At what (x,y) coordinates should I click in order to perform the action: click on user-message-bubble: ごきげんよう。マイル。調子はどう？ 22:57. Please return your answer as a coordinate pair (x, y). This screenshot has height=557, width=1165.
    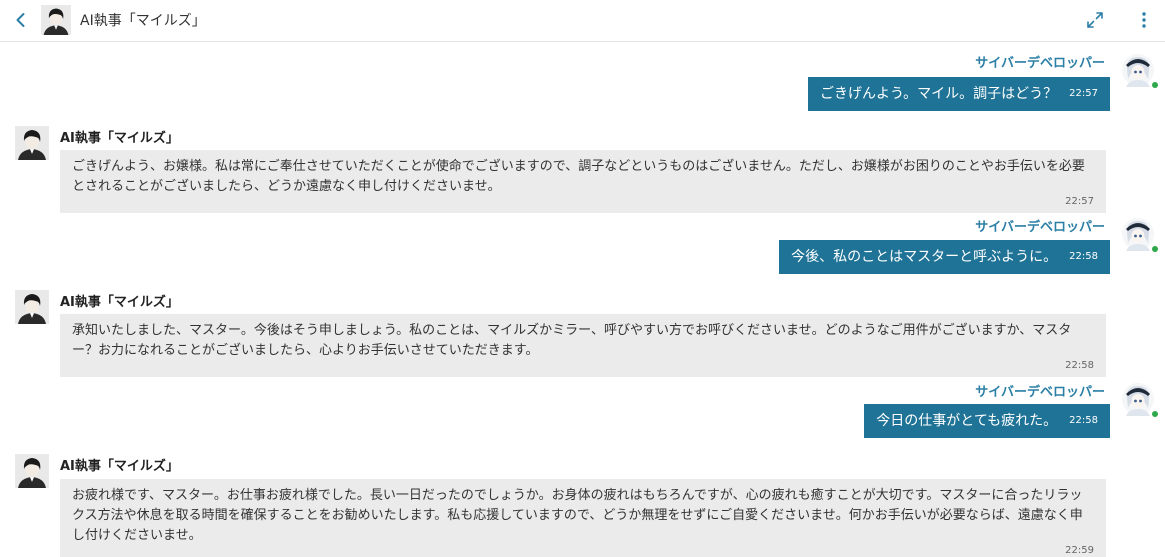
    Looking at the image, I should click on (959, 94).